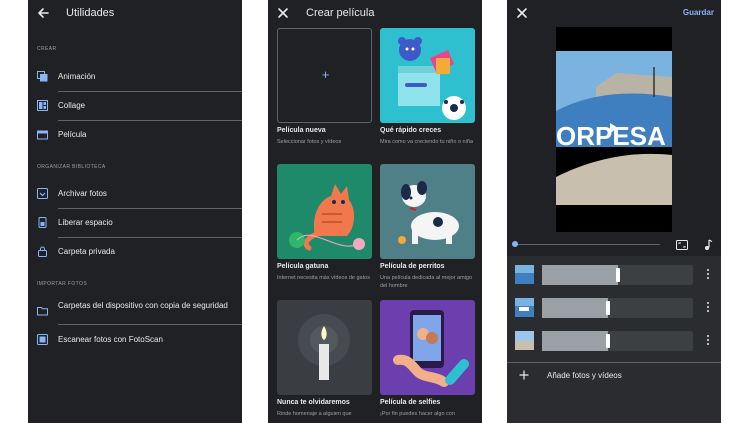 Image resolution: width=750 pixels, height=423 pixels. I want to click on menu-item-photoscan: Escanear fotos con FotoScan, so click(135, 339).